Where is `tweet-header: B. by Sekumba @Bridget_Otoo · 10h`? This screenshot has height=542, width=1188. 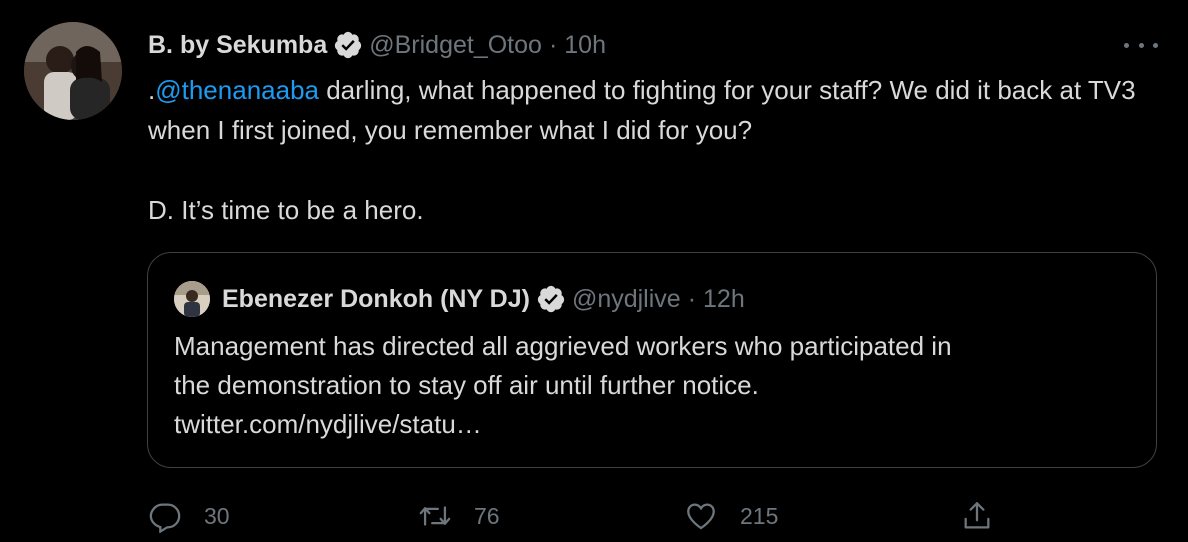
tweet-header: B. by Sekumba @Bridget_Otoo · 10h is located at coordinates (377, 45).